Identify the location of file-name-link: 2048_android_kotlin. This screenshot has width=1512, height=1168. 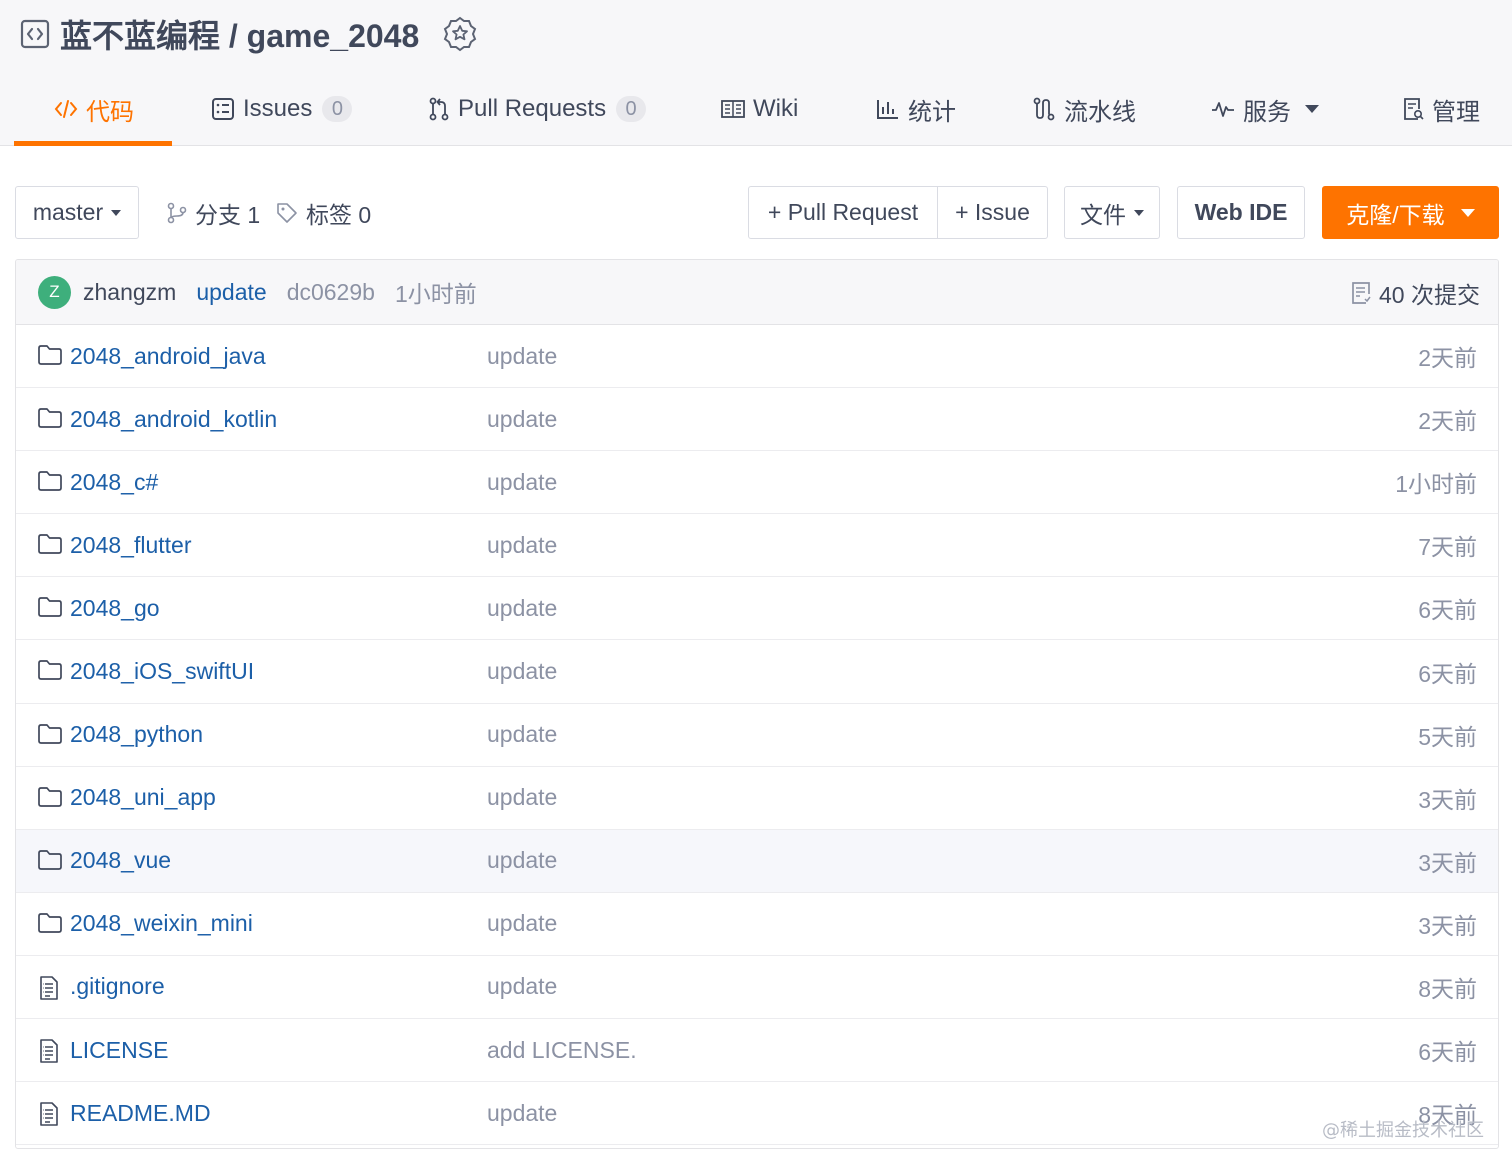
(173, 419).